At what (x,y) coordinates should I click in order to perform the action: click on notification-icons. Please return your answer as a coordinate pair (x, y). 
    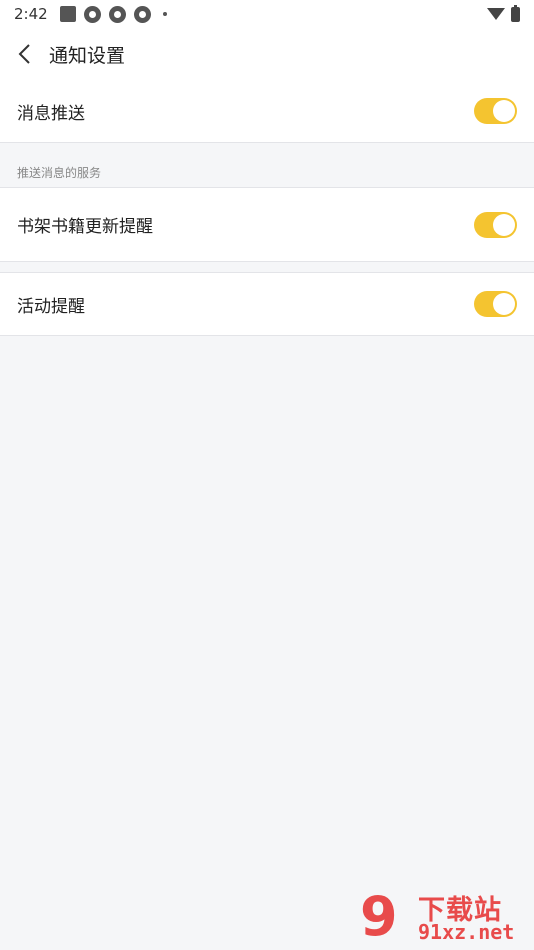
    Looking at the image, I should click on (113, 14).